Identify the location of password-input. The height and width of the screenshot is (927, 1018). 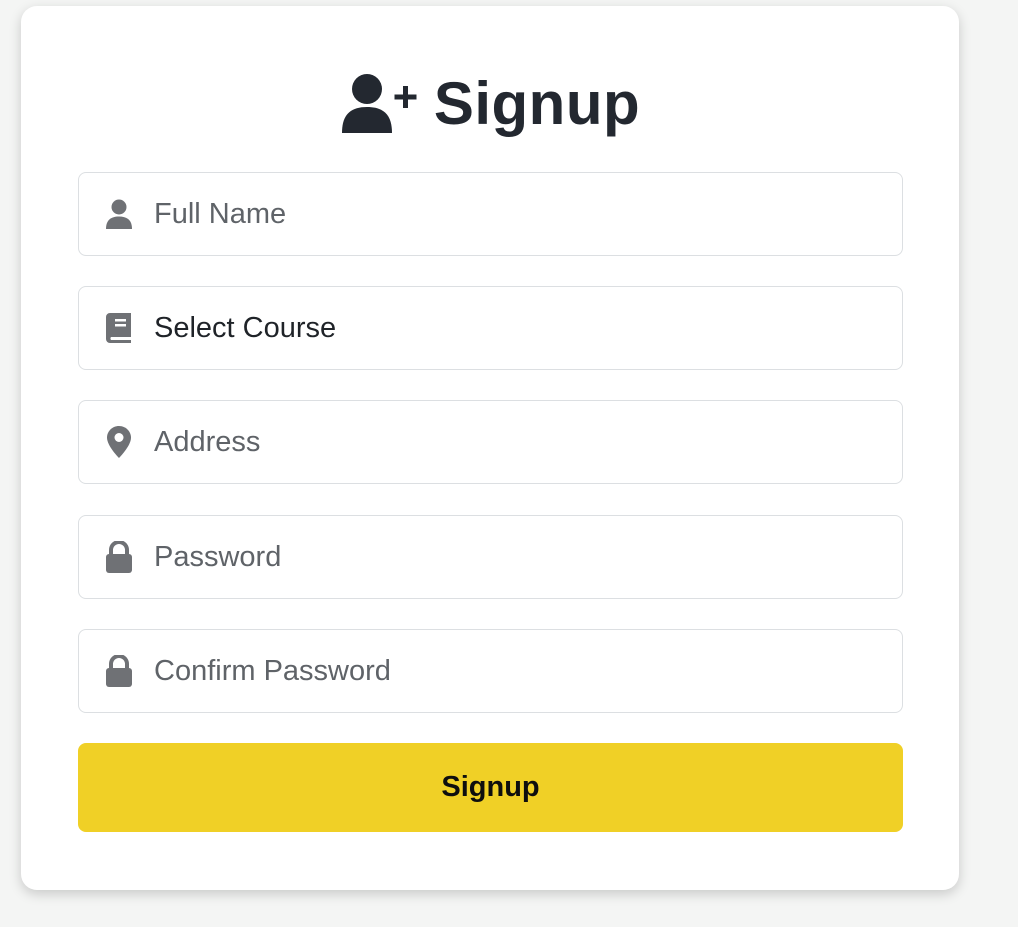
(518, 557).